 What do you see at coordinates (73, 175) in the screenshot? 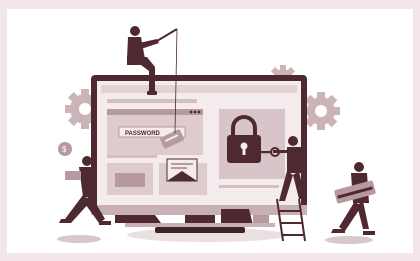
I see `money-bundle-icon` at bounding box center [73, 175].